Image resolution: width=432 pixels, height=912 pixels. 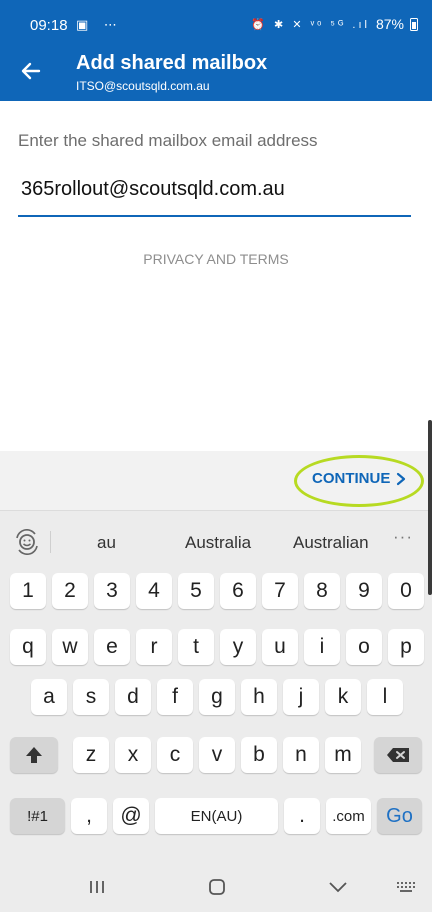 What do you see at coordinates (302, 816) in the screenshot?
I see `period-key: .` at bounding box center [302, 816].